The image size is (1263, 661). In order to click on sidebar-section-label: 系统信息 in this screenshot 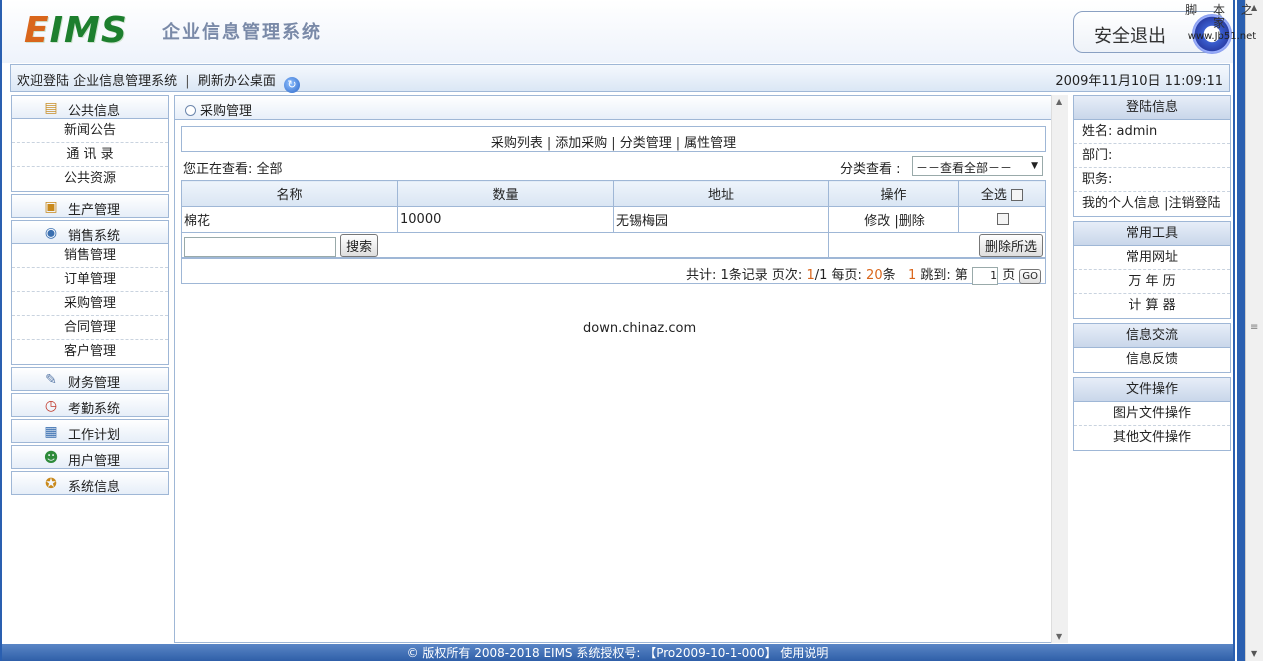, I will do `click(94, 487)`.